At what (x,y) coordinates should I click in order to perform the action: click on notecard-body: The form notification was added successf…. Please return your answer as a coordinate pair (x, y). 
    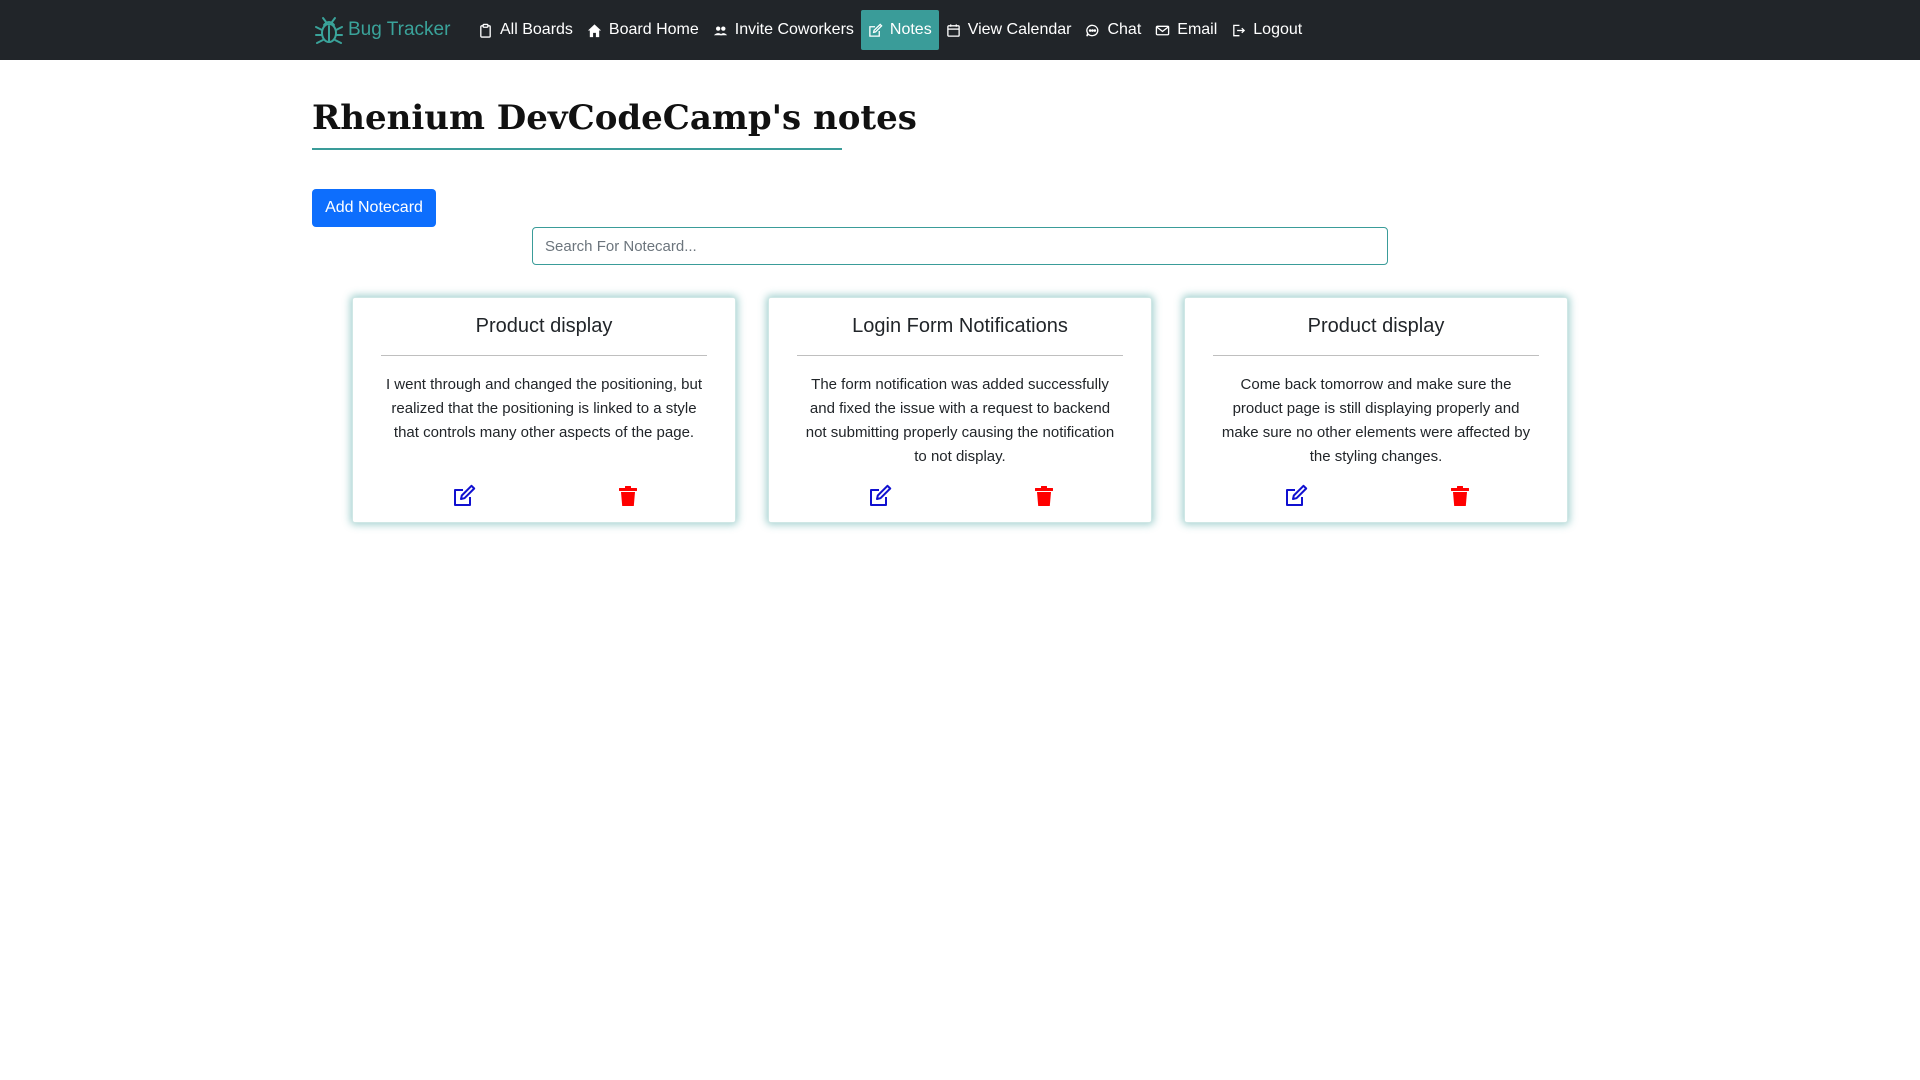
    Looking at the image, I should click on (960, 420).